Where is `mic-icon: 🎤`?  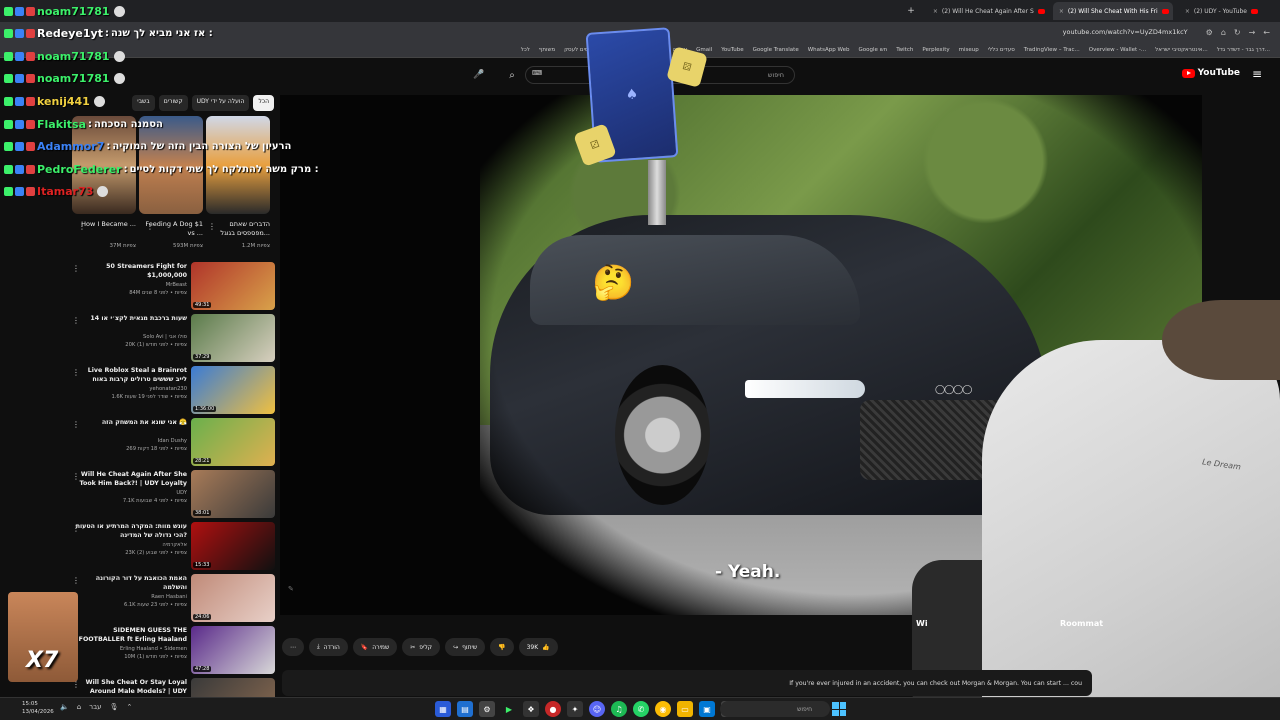
mic-icon: 🎤 is located at coordinates (479, 75).